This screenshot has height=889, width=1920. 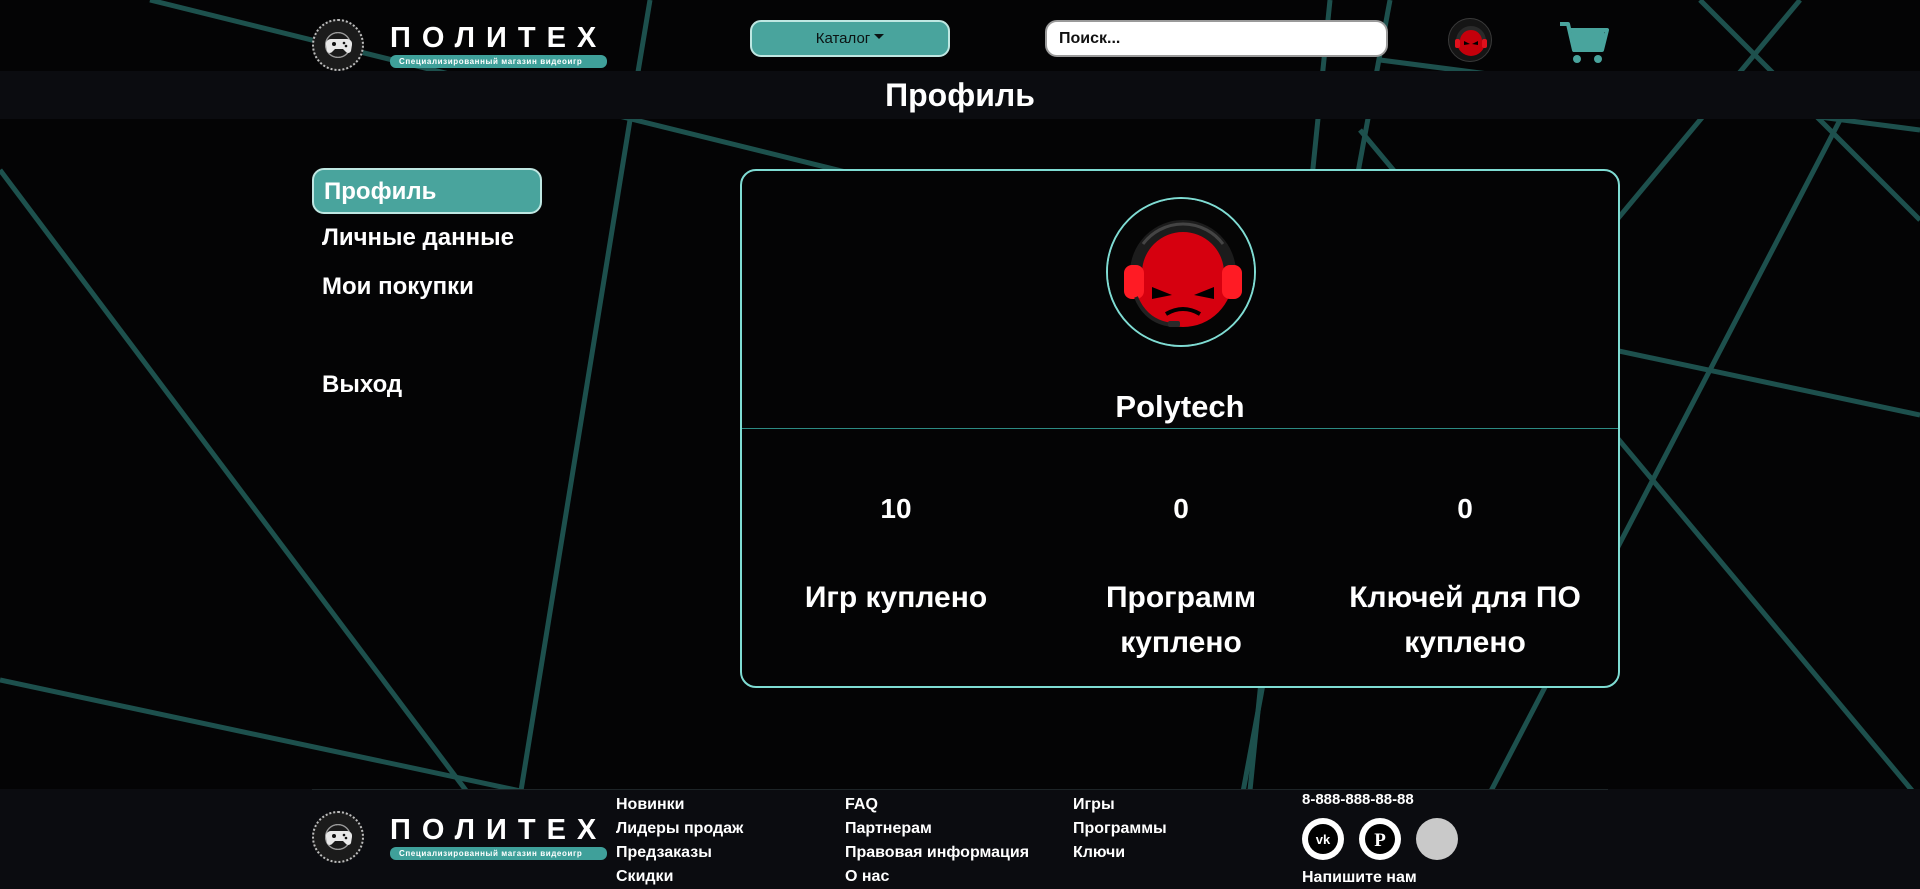 I want to click on blank-icon, so click(x=1437, y=839).